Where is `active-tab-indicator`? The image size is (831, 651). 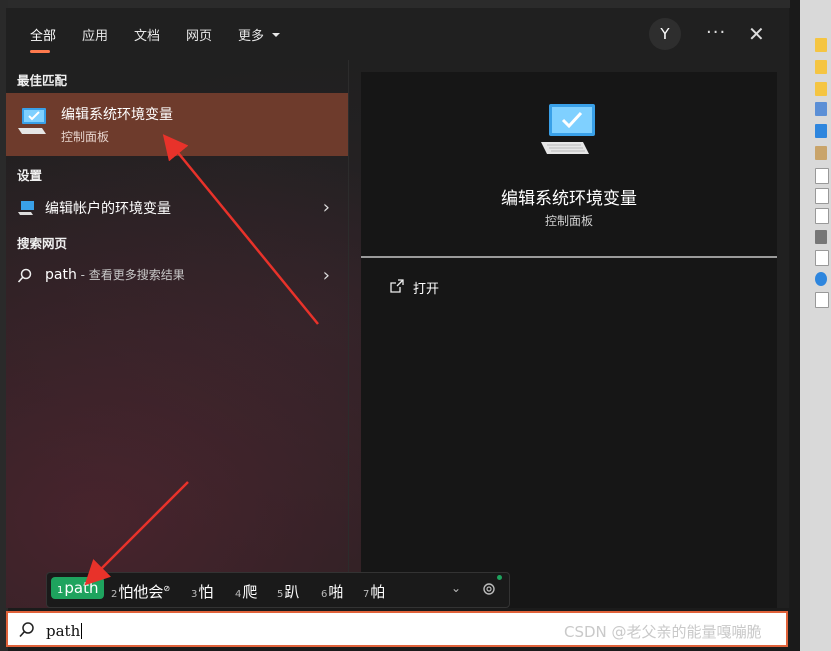
active-tab-indicator is located at coordinates (40, 51).